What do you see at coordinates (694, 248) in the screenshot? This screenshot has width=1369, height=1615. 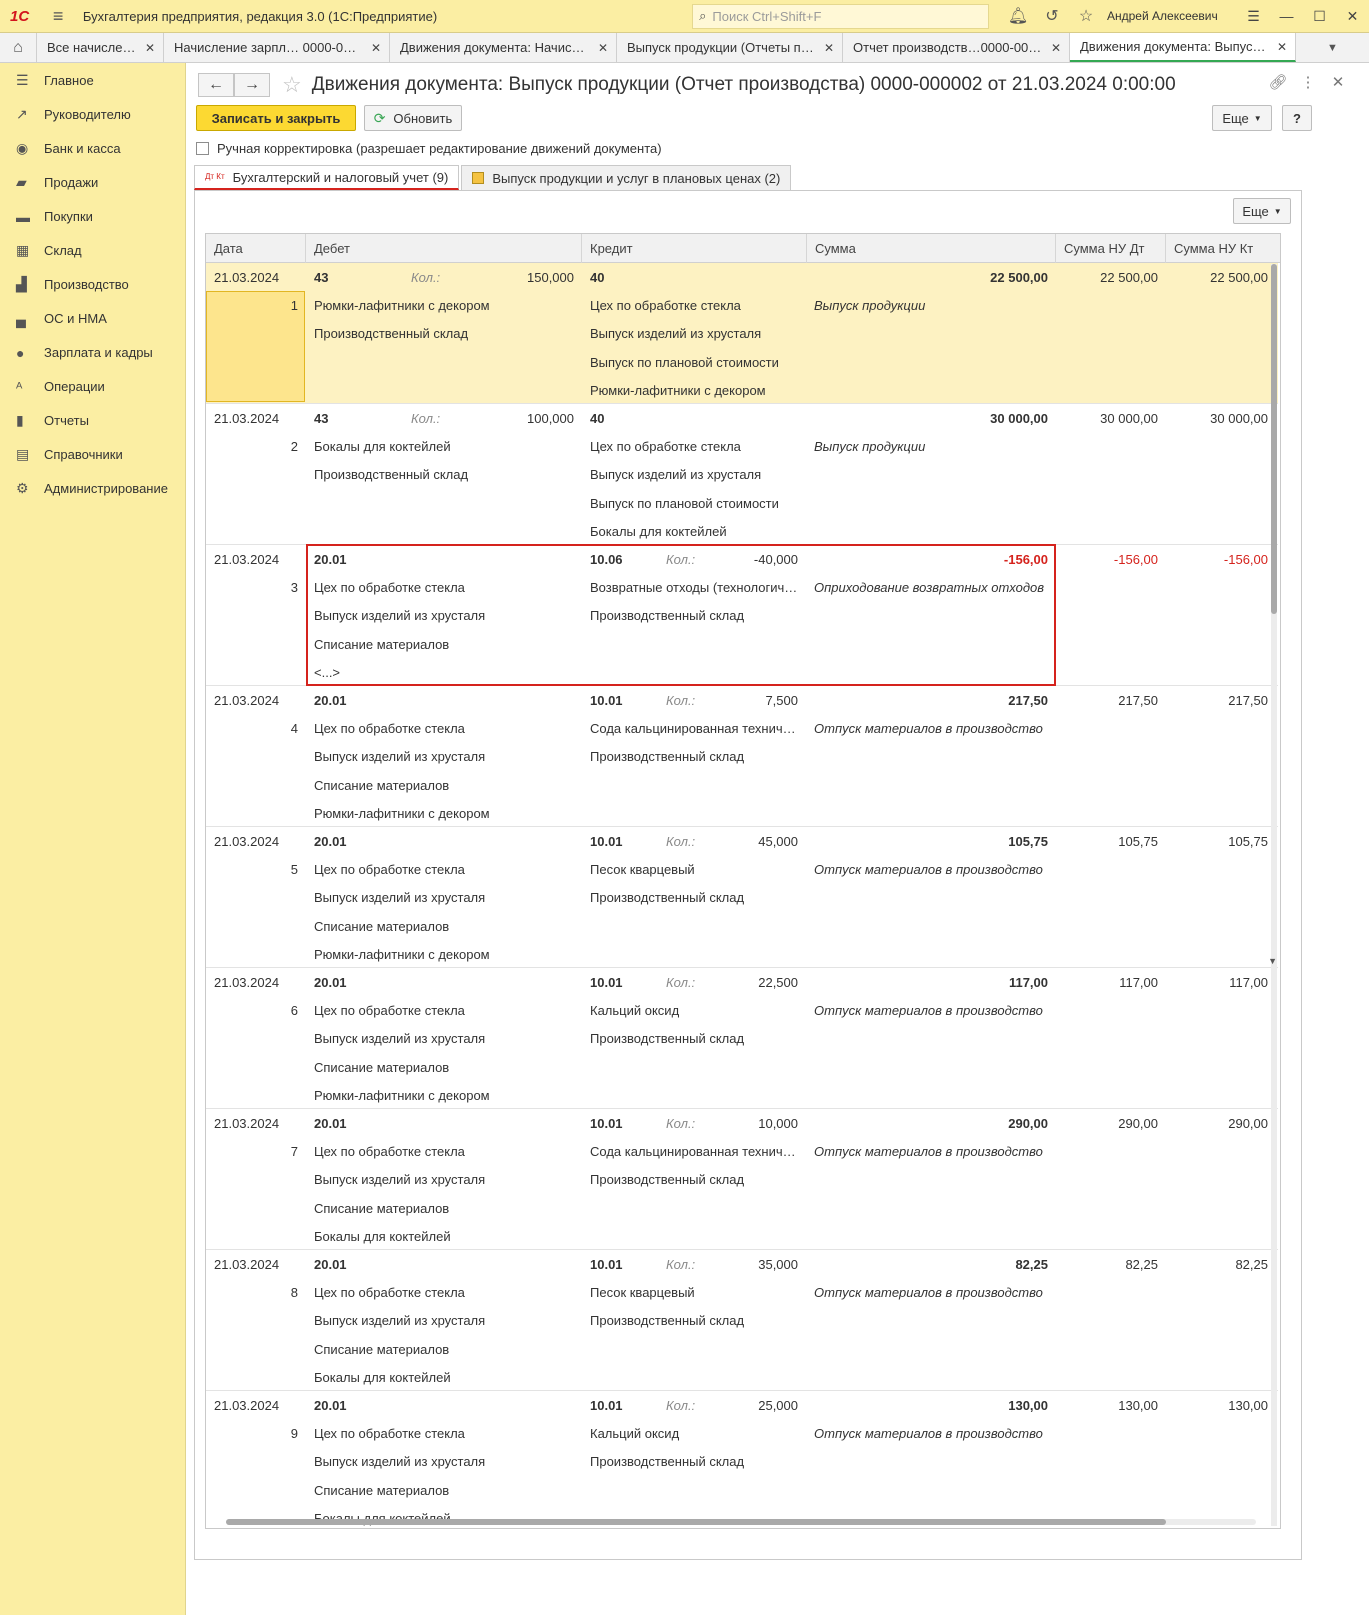 I see `column-credit: Кредит` at bounding box center [694, 248].